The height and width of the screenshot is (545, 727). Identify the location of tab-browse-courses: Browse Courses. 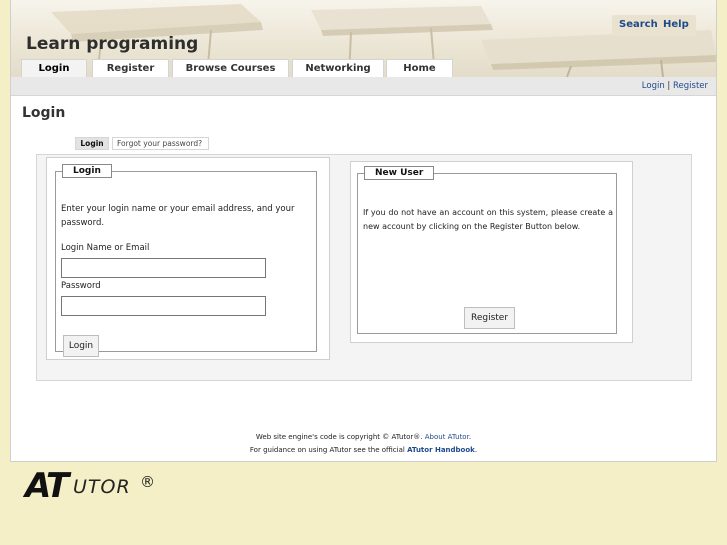
(230, 68).